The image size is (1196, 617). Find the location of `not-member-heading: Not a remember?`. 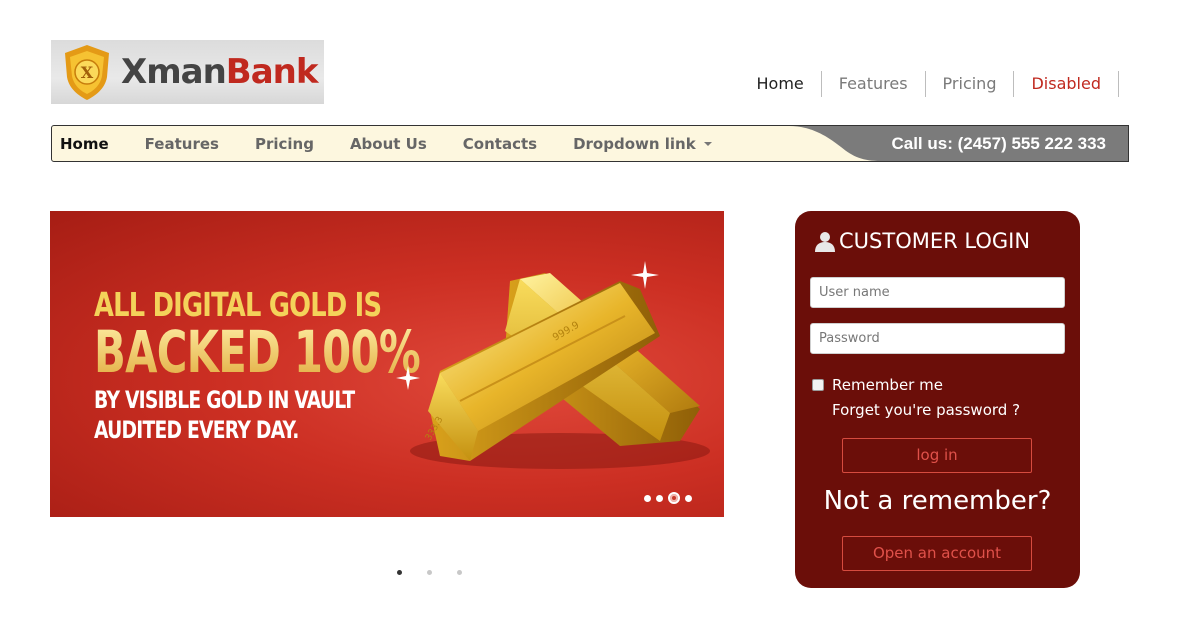

not-member-heading: Not a remember? is located at coordinates (937, 501).